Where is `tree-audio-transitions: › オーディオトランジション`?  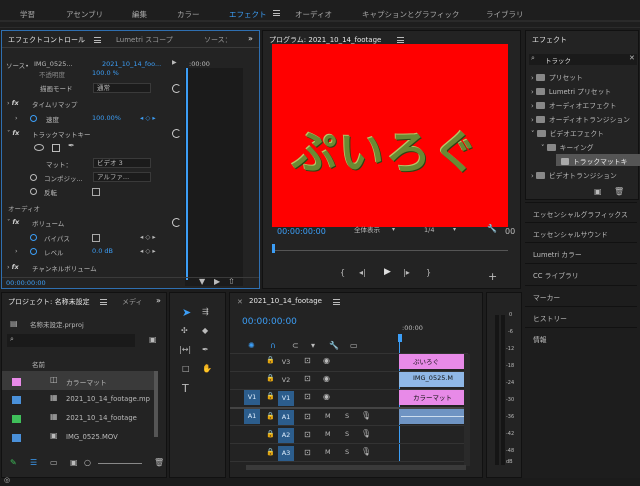 tree-audio-transitions: › オーディオトランジション is located at coordinates (580, 119).